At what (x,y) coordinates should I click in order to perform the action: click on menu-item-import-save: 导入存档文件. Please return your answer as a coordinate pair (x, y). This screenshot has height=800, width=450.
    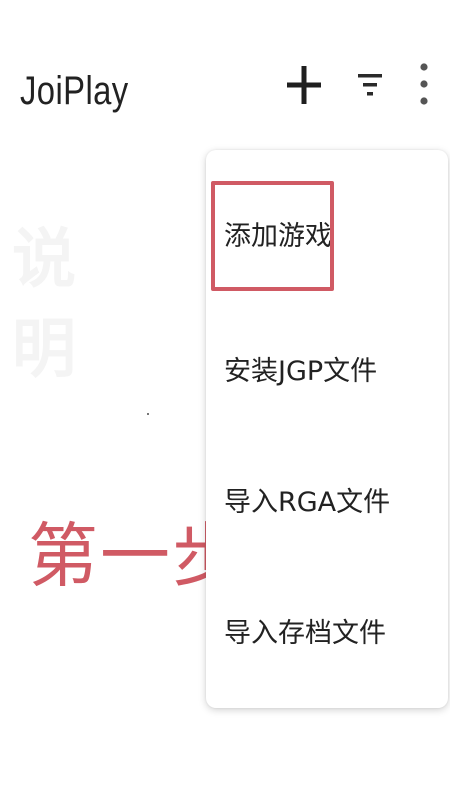
    Looking at the image, I should click on (327, 630).